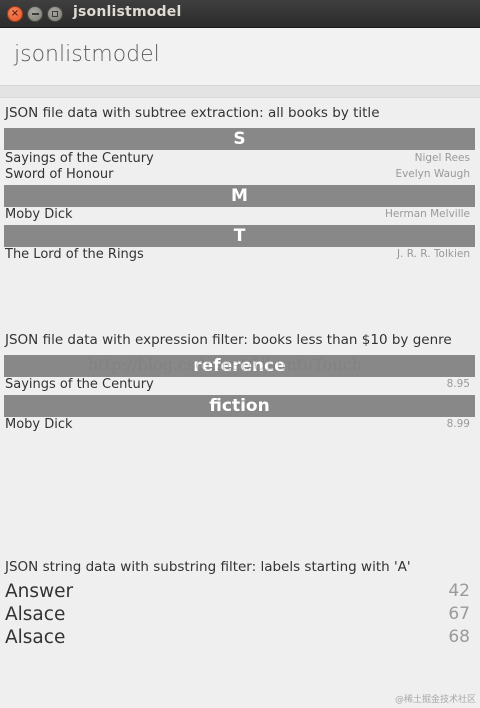 The width and height of the screenshot is (480, 708). I want to click on minimize-bar, so click(35, 14).